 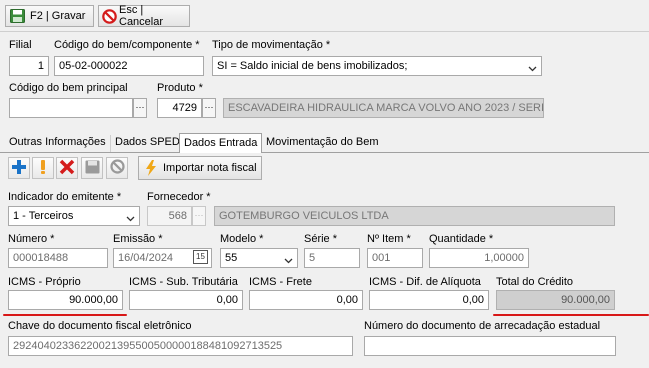 I want to click on quantidade-label: Quantidade *, so click(x=461, y=239).